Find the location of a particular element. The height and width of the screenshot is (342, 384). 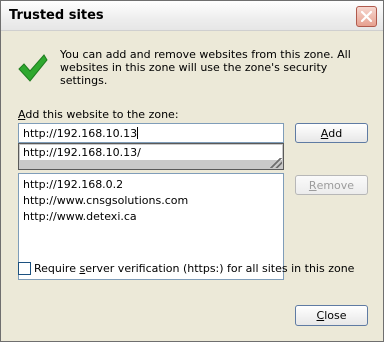

add-button: Add is located at coordinates (331, 133).